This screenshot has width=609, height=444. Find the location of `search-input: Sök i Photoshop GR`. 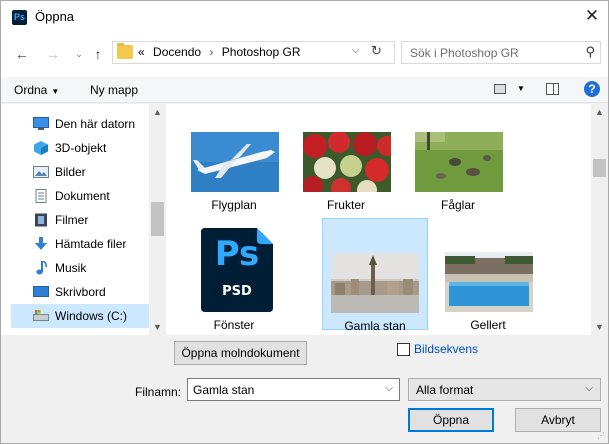

search-input: Sök i Photoshop GR is located at coordinates (464, 53).